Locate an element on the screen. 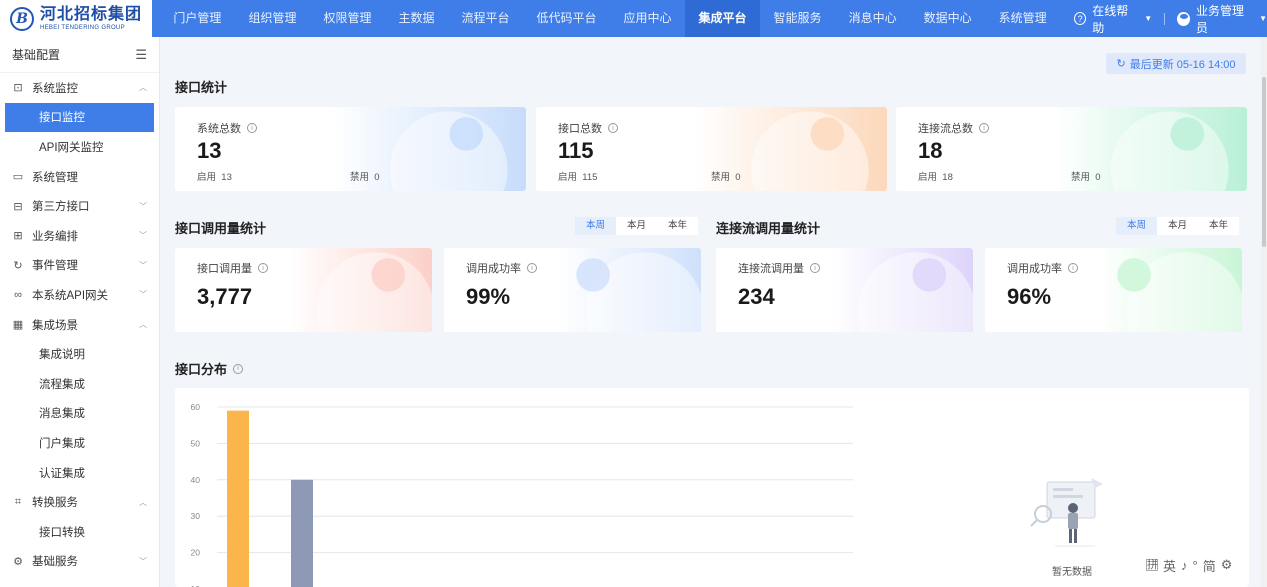 The height and width of the screenshot is (587, 1267). nav-item-1: 组织管理 is located at coordinates (272, 18).